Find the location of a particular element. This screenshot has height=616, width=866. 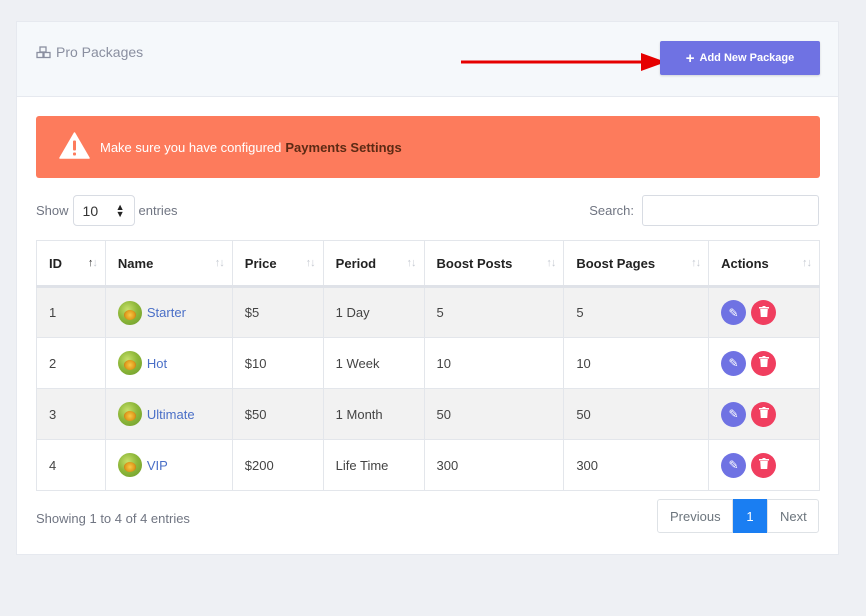

entries-select-value: 10 is located at coordinates (90, 210).